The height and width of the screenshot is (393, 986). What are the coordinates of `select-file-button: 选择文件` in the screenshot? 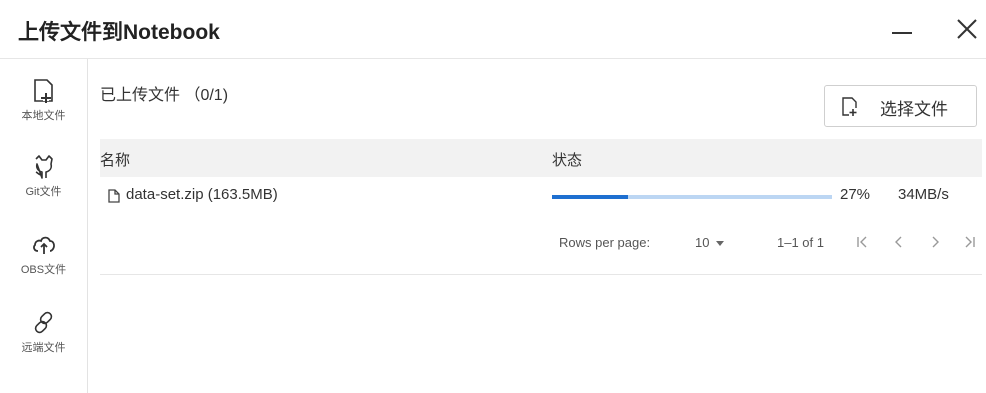 It's located at (900, 106).